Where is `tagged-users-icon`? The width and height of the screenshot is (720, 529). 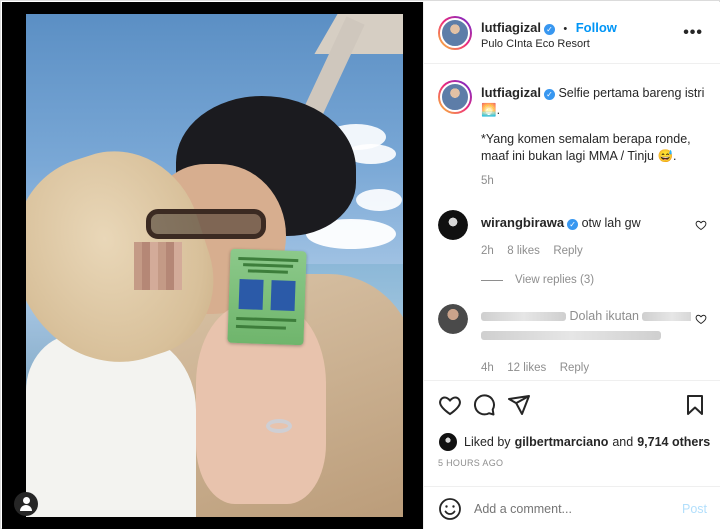 tagged-users-icon is located at coordinates (26, 504).